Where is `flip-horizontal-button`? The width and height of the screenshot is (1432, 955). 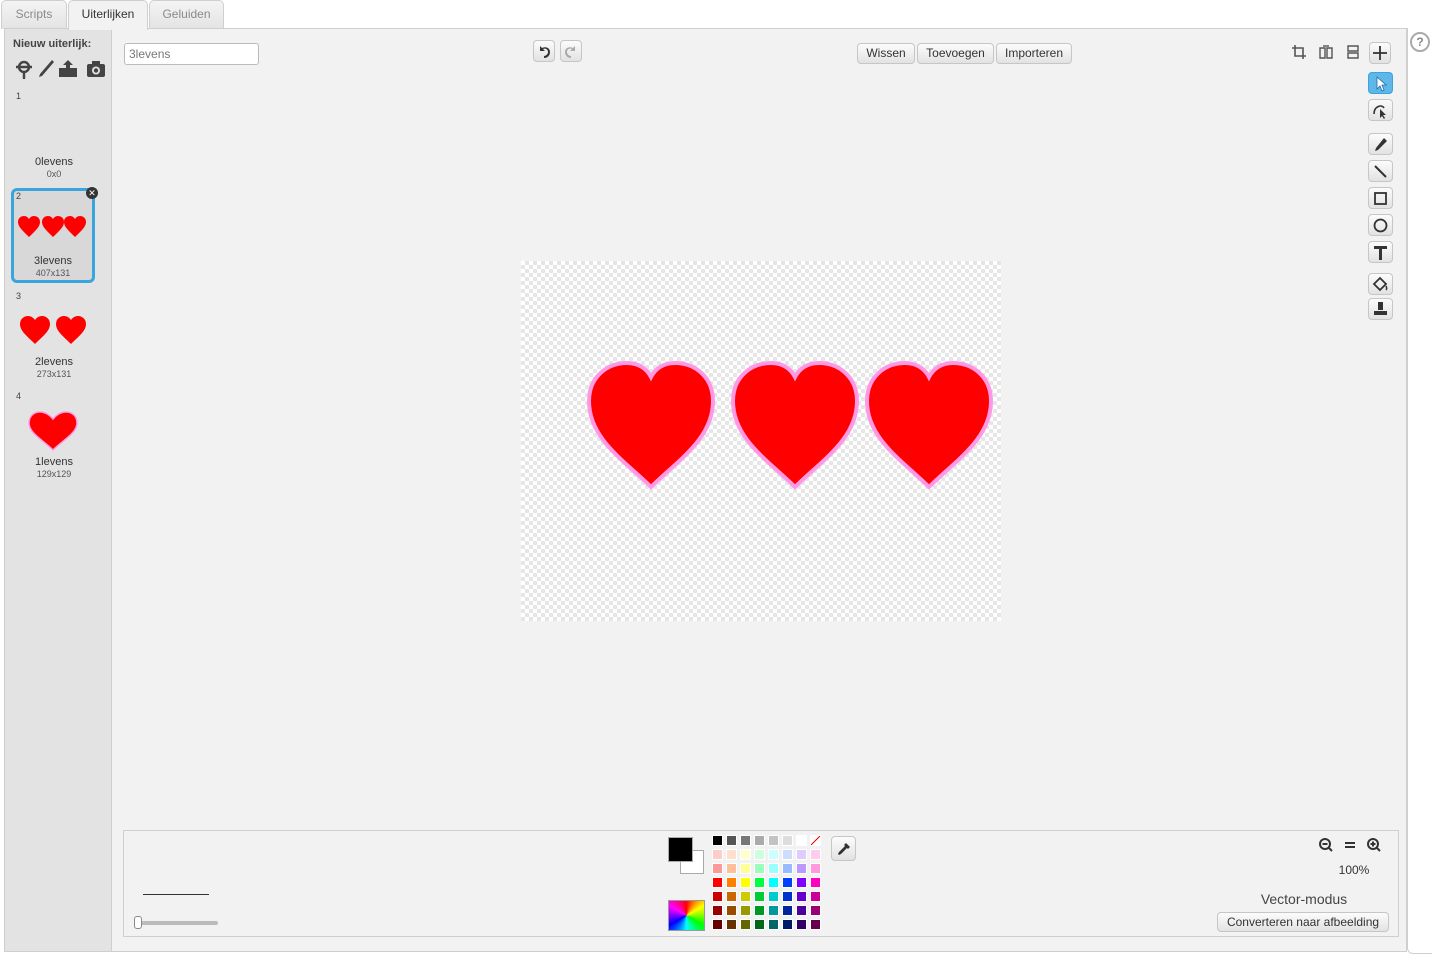
flip-horizontal-button is located at coordinates (1327, 53).